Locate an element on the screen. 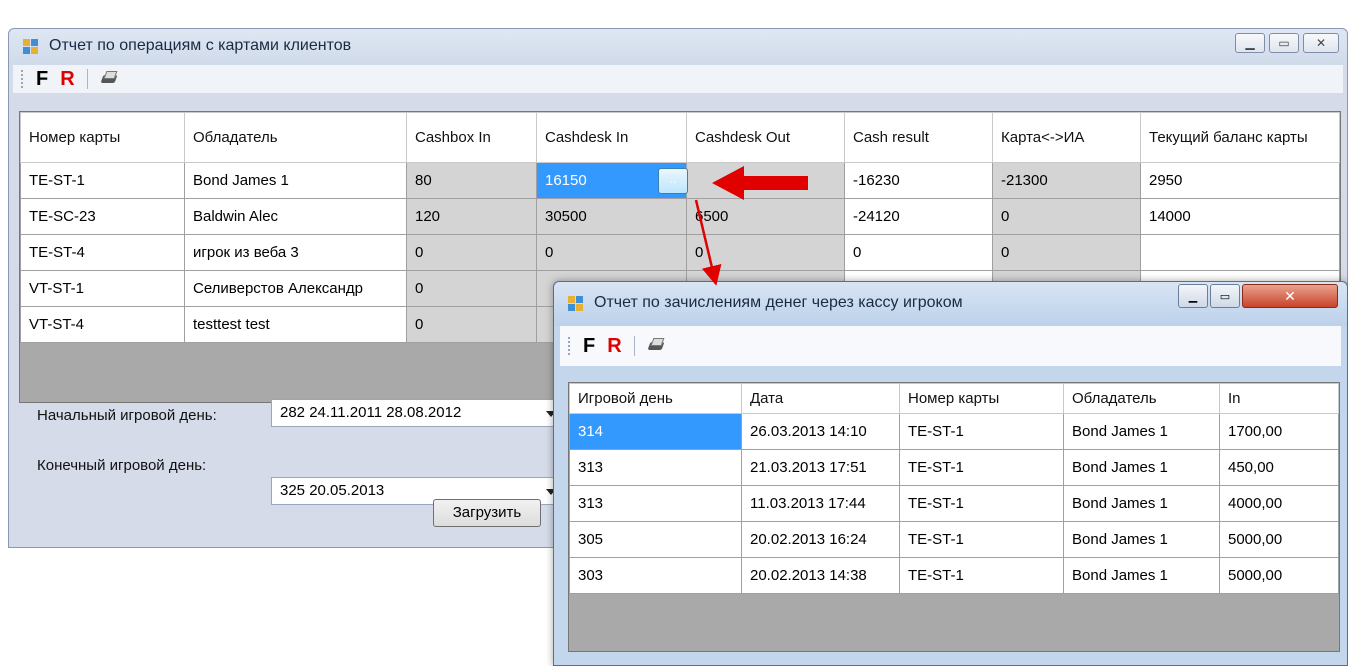 This screenshot has width=1348, height=666. cell: Baldwin Alec is located at coordinates (295, 216).